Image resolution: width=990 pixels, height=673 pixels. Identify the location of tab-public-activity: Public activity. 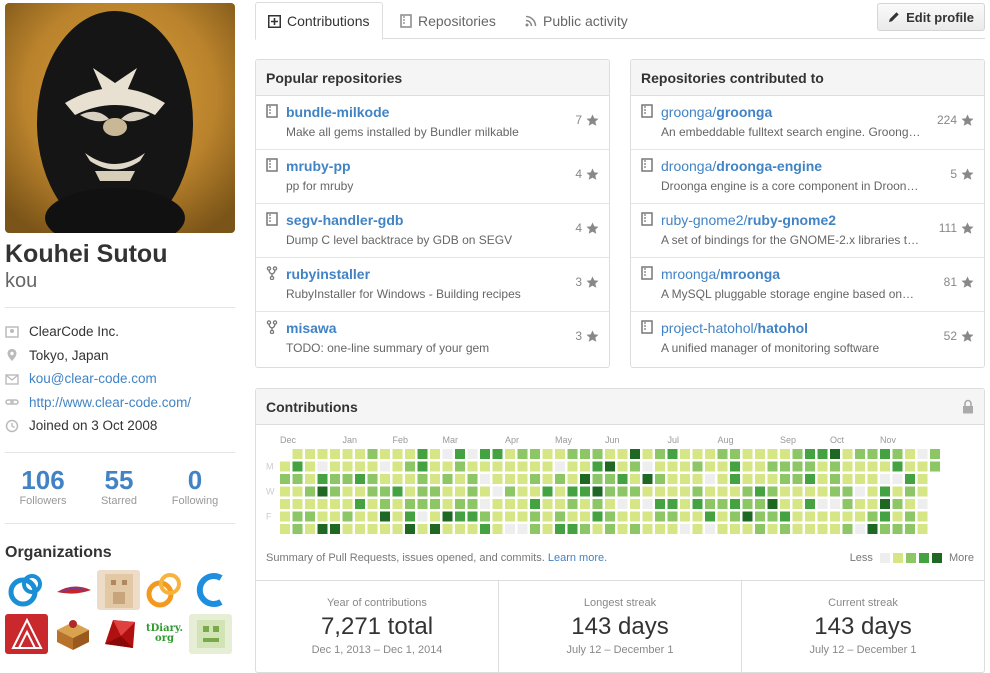
(576, 20).